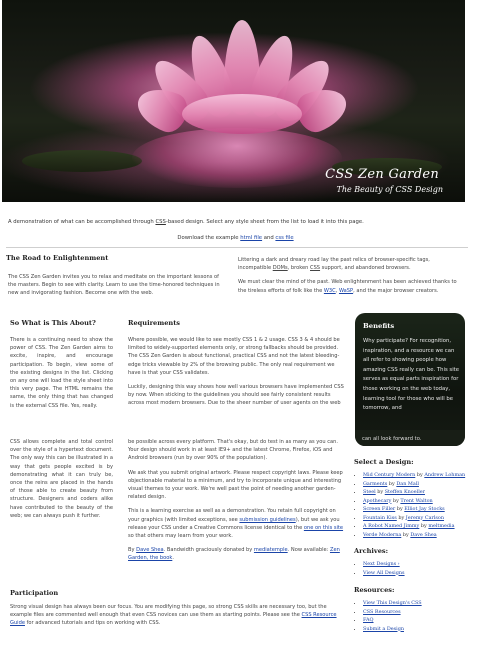 Image resolution: width=477 pixels, height=646 pixels. What do you see at coordinates (380, 518) in the screenshot?
I see `design-link: Fountain Kiss` at bounding box center [380, 518].